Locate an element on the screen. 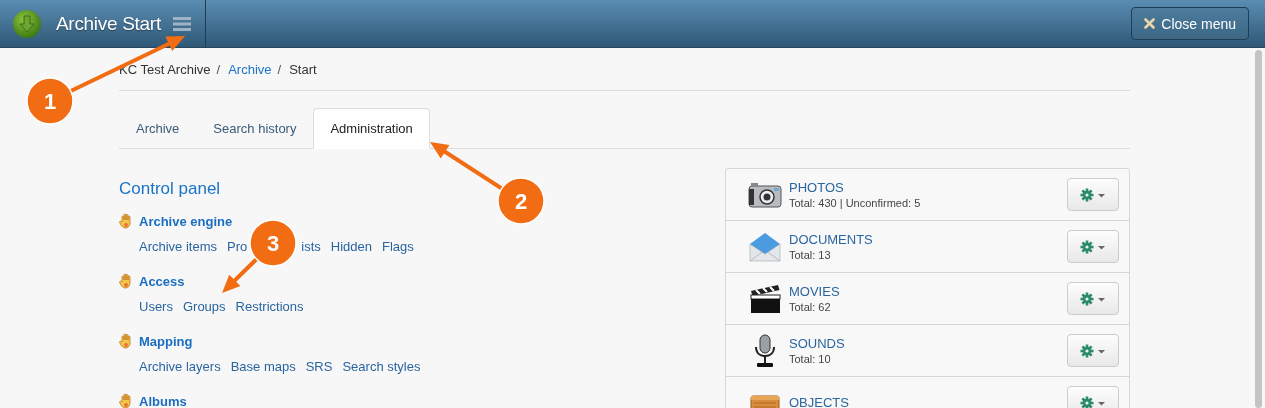 The height and width of the screenshot is (408, 1265). page-title: Archive Start is located at coordinates (108, 23).